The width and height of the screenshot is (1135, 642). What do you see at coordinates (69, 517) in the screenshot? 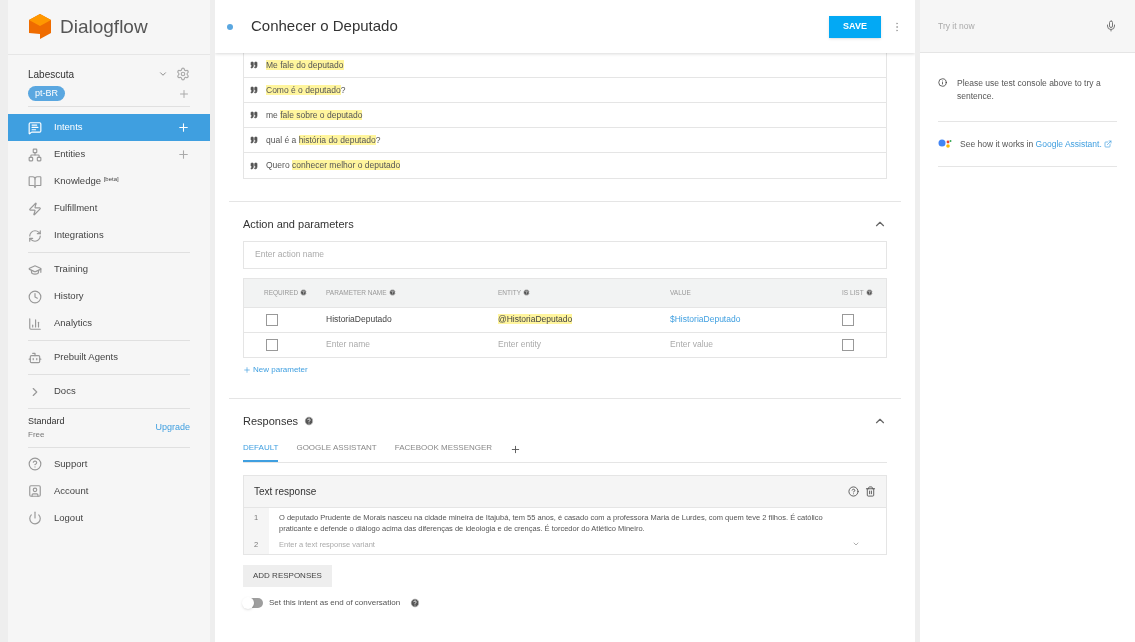
I see `nav-label: Logout` at bounding box center [69, 517].